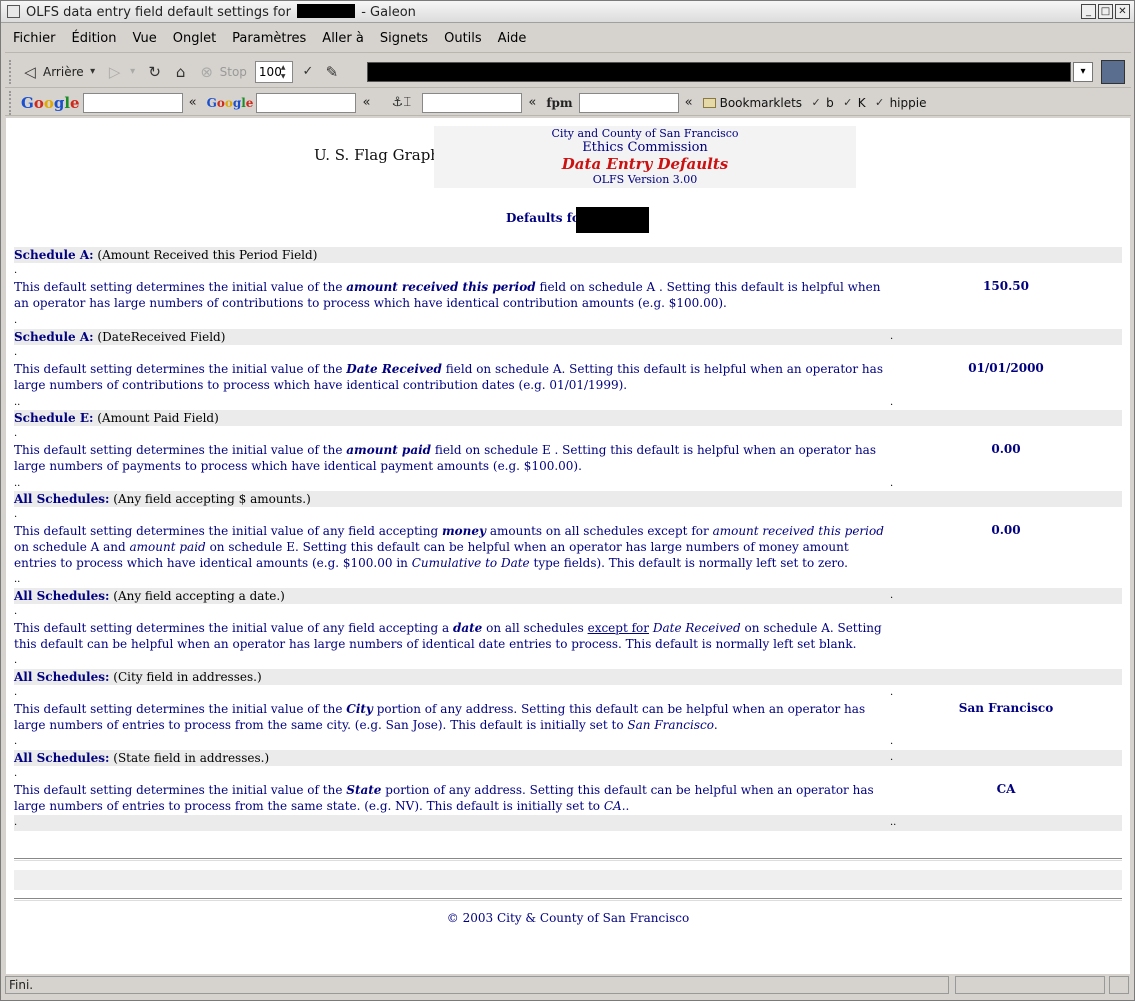 This screenshot has height=1001, width=1135. What do you see at coordinates (158, 418) in the screenshot?
I see `section-head-rest: (Amount Paid Field)` at bounding box center [158, 418].